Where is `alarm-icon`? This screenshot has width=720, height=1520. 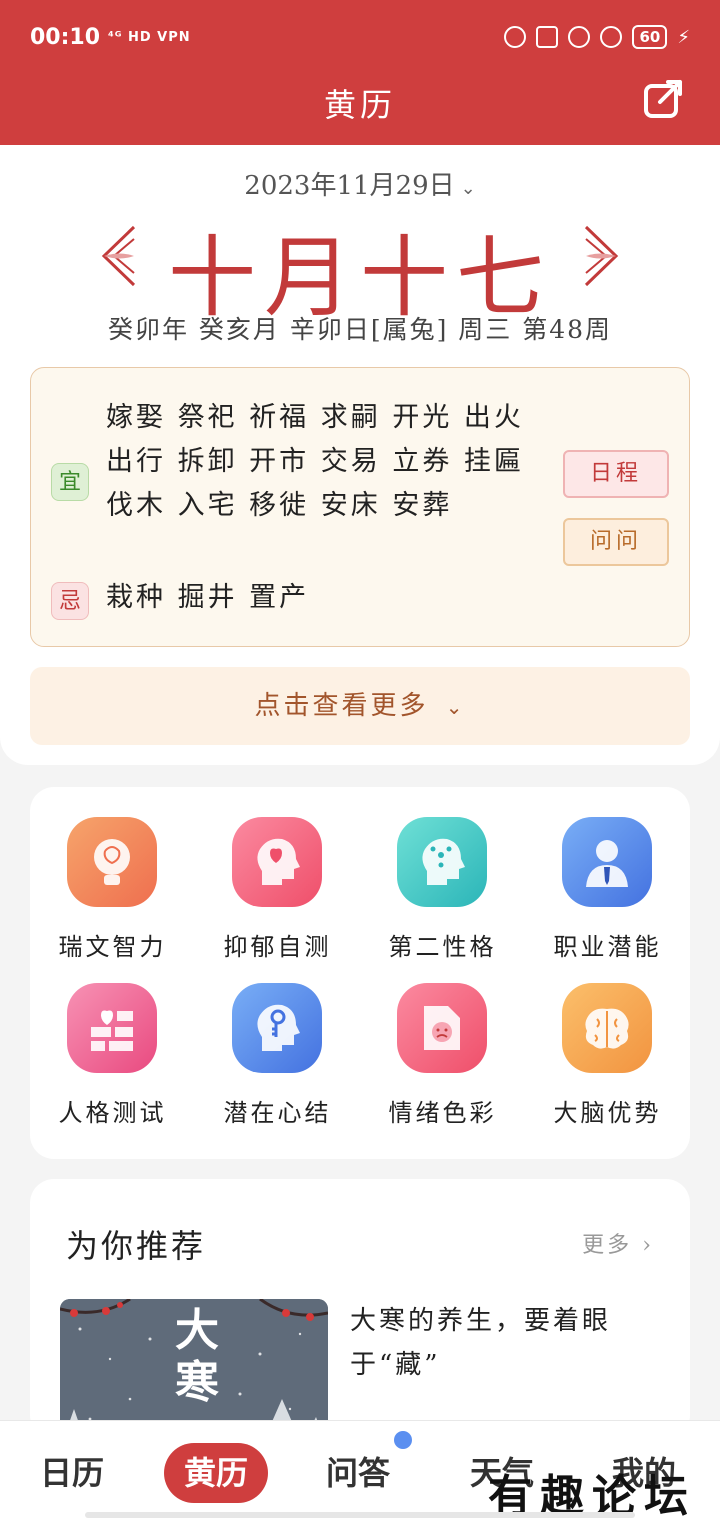
alarm-icon is located at coordinates (611, 37).